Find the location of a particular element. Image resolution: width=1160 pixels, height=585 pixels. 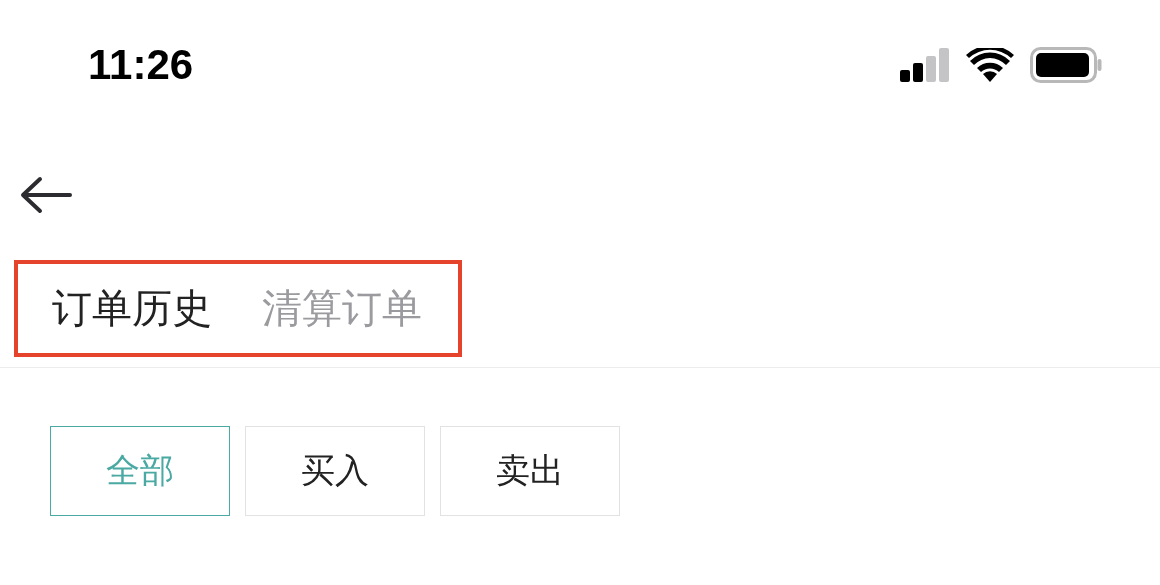

tab: 订单历史 is located at coordinates (132, 308).